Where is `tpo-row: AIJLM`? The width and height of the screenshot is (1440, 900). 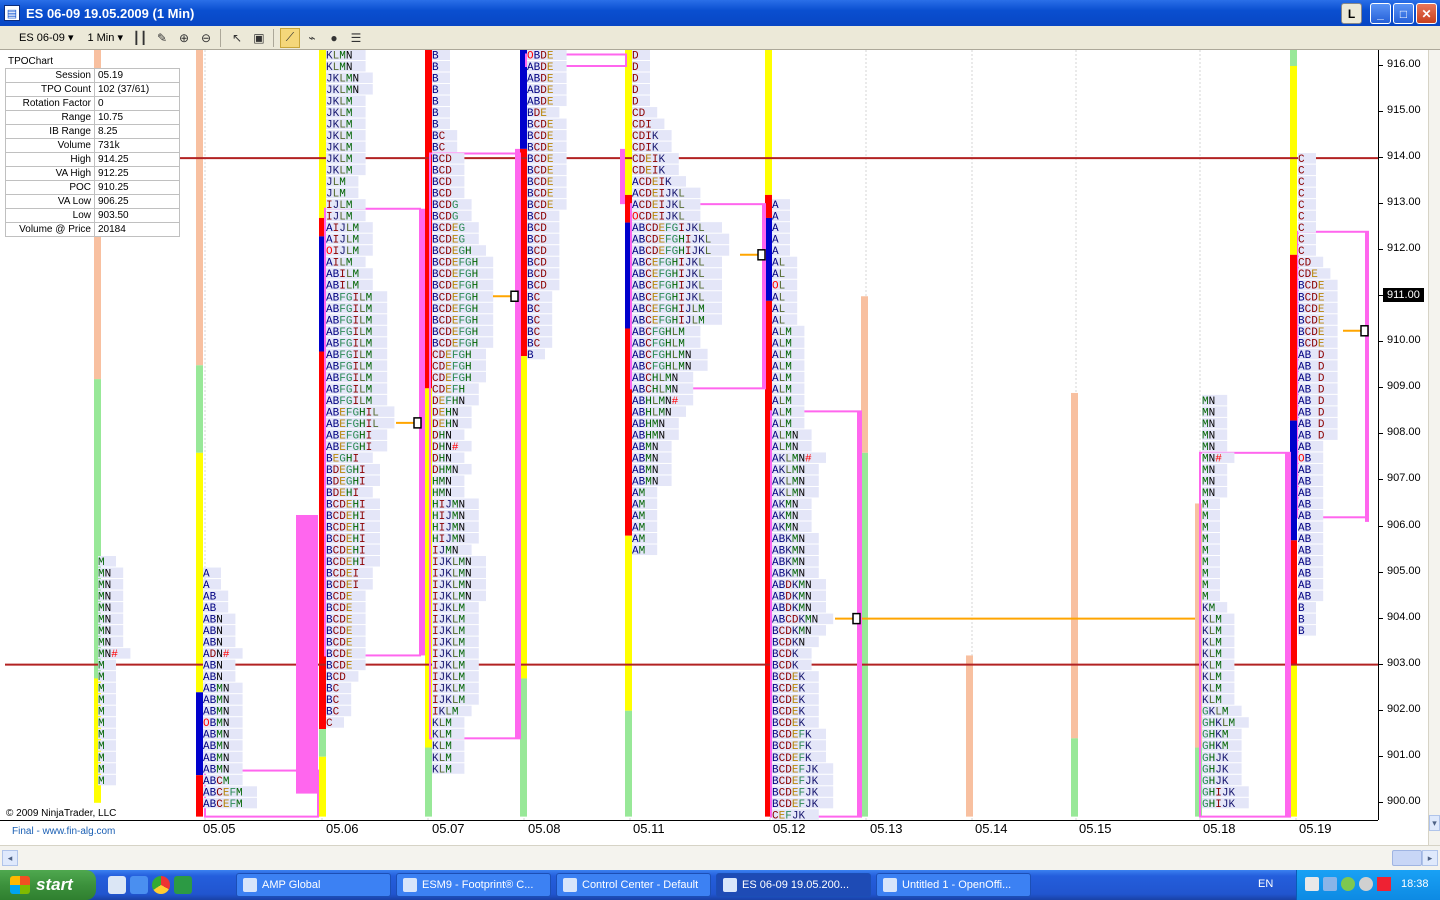 tpo-row: AIJLM is located at coordinates (342, 229).